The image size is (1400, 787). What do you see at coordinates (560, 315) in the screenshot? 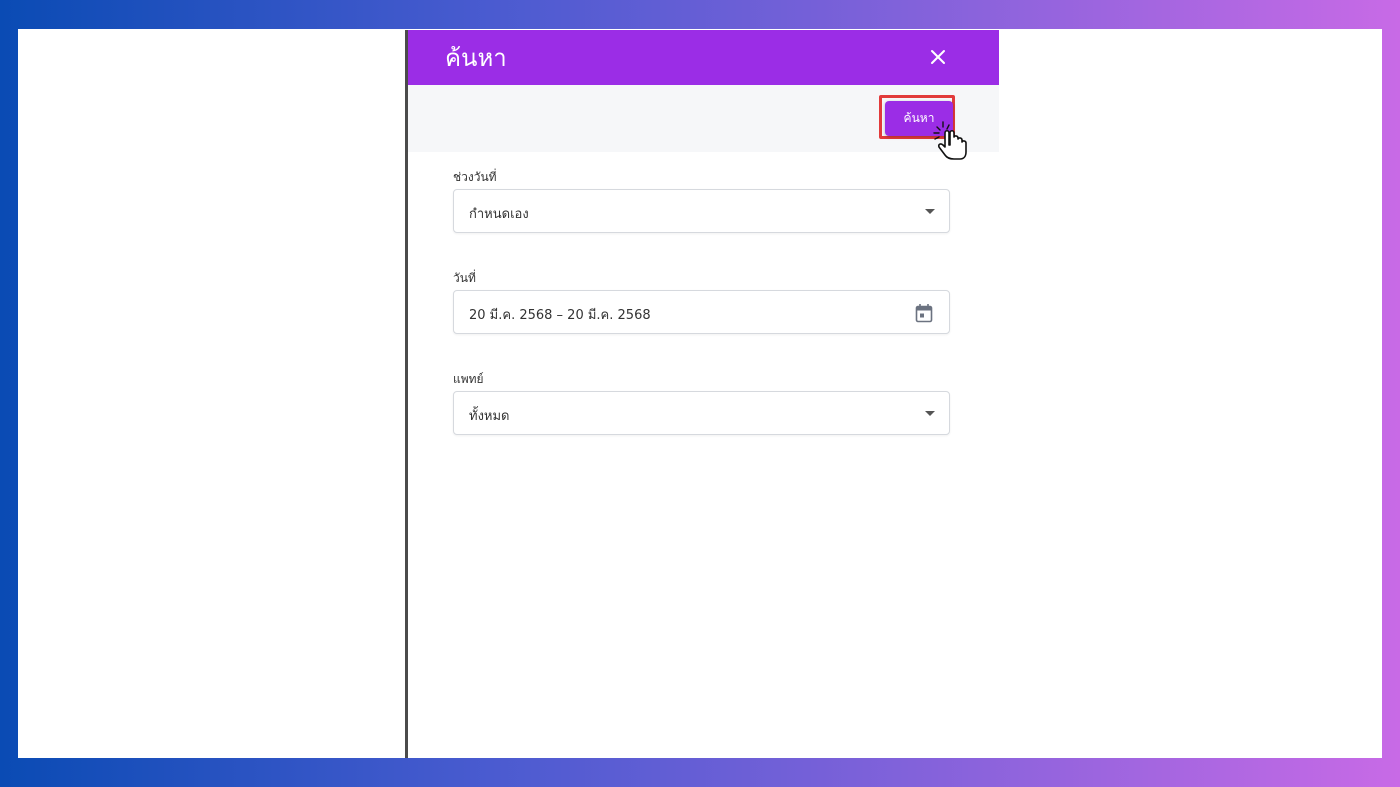
I see `date-value: 20 มี.ค. 2568 – 20 มี.ค. 2568` at bounding box center [560, 315].